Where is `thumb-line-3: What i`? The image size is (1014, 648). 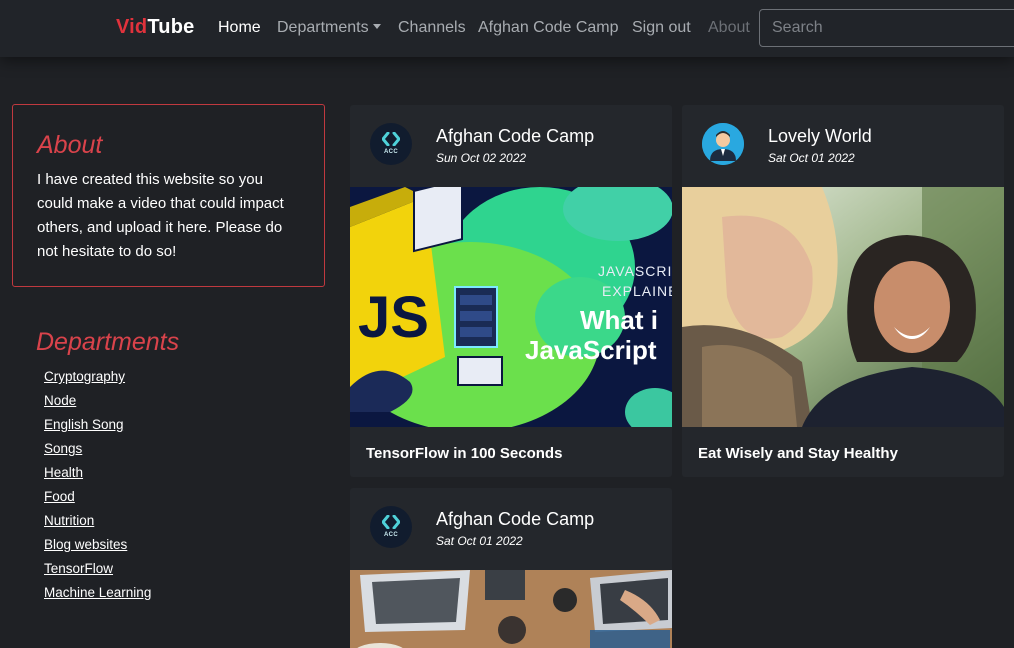
thumb-line-3: What i is located at coordinates (619, 320).